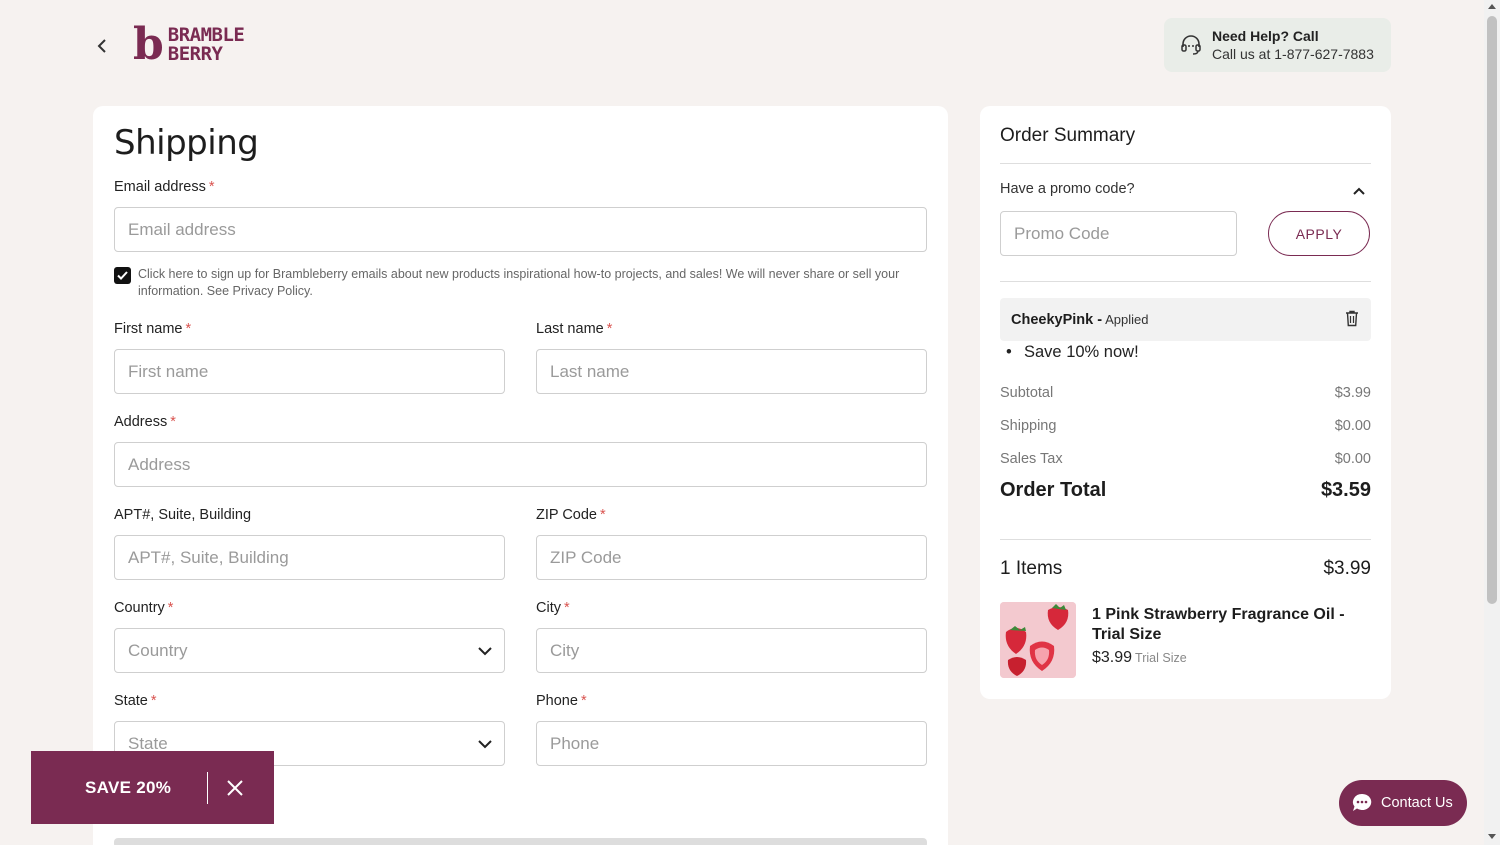 The width and height of the screenshot is (1500, 845). I want to click on apt-label: APT#, Suite, Building, so click(182, 515).